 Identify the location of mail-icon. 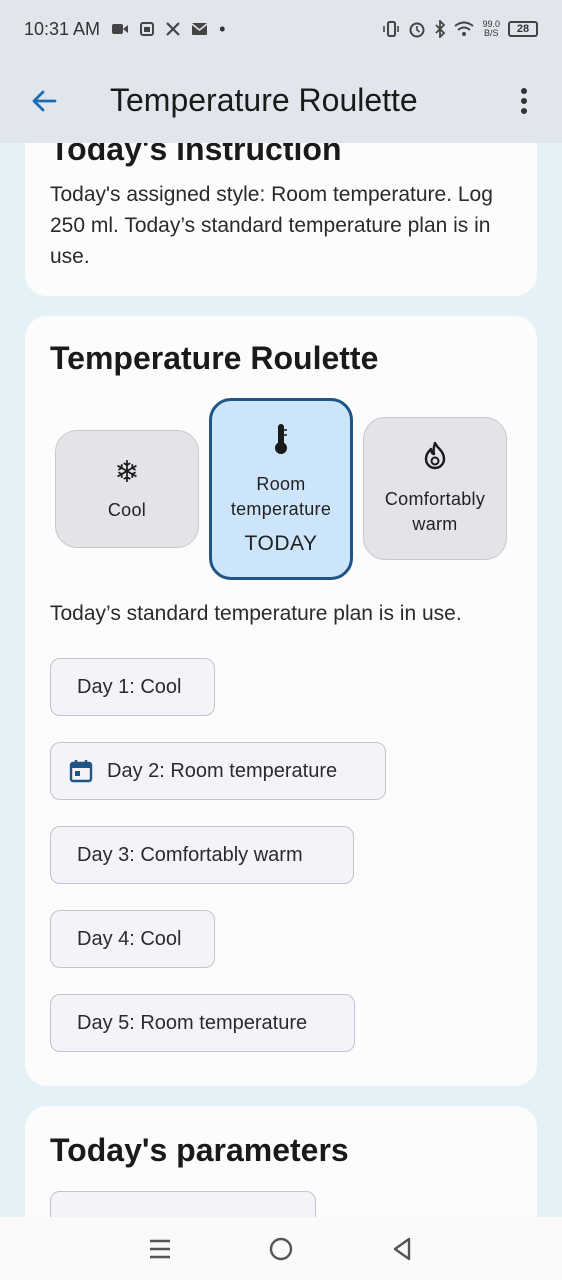
(200, 29).